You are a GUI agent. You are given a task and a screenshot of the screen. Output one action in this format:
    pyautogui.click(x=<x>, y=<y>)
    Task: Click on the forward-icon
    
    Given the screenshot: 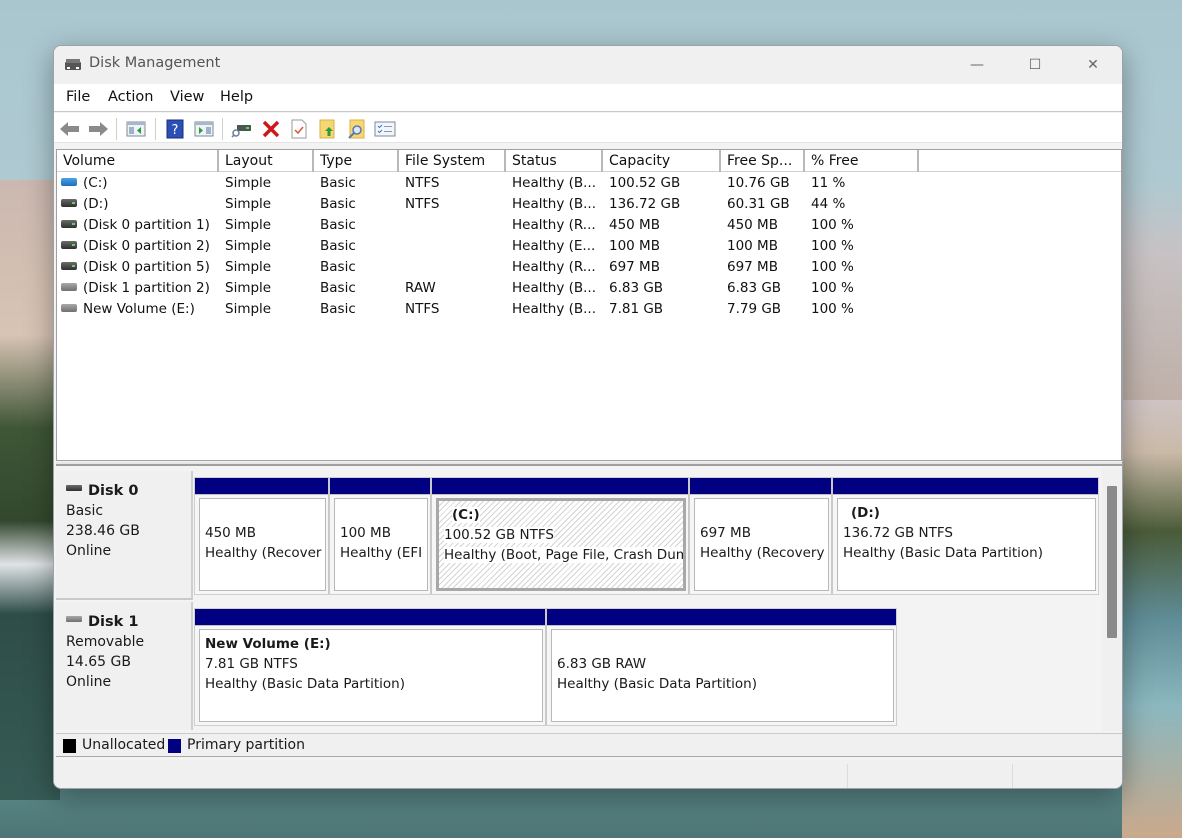 What is the action you would take?
    pyautogui.click(x=98, y=129)
    